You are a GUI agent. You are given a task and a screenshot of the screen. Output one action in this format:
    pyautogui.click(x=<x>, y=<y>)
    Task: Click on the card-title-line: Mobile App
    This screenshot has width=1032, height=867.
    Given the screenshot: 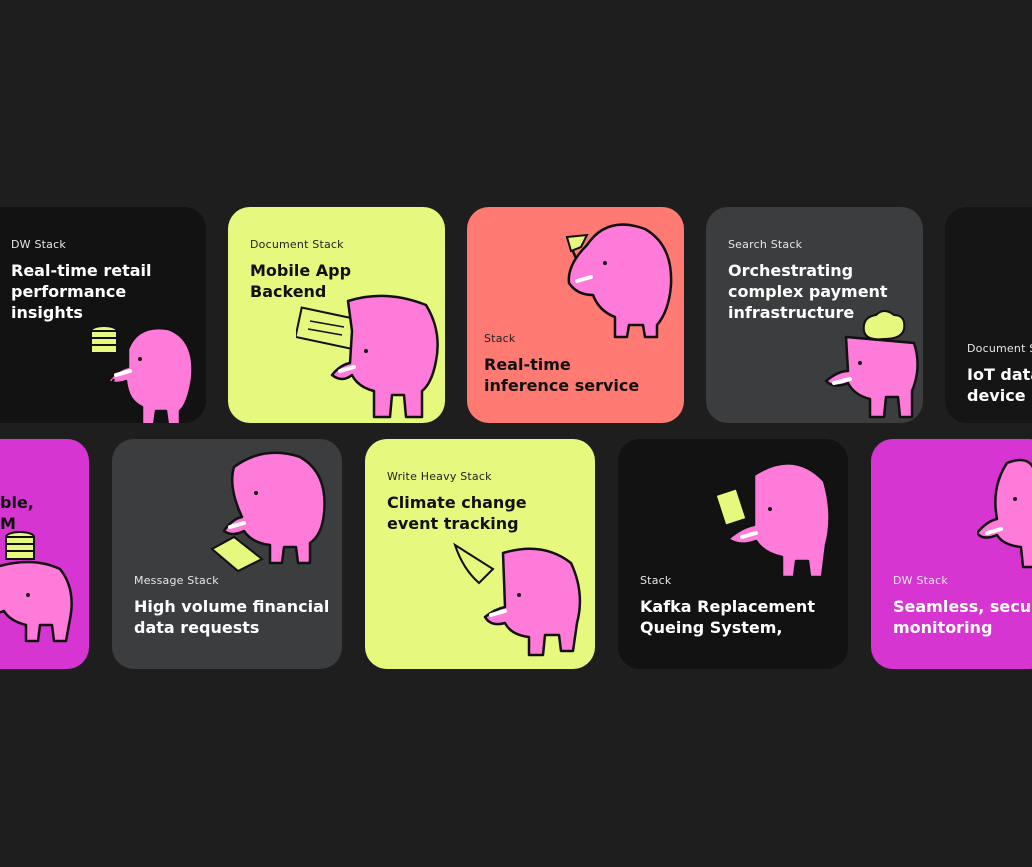 What is the action you would take?
    pyautogui.click(x=301, y=270)
    